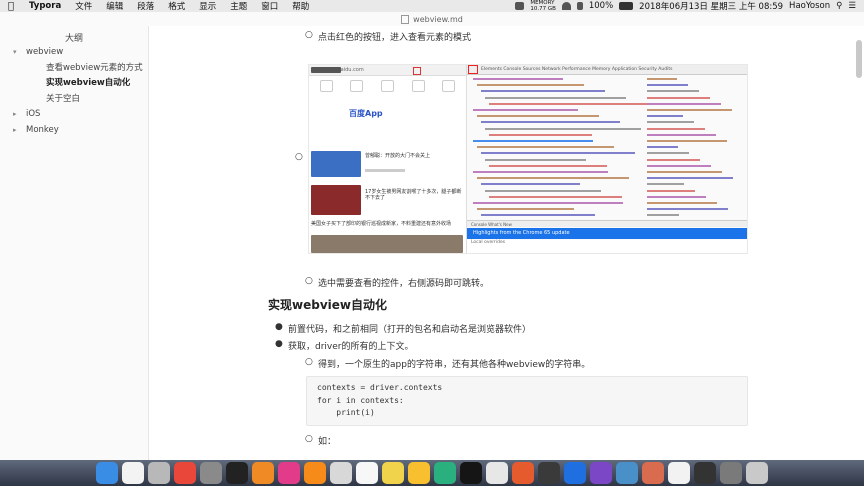 This screenshot has height=486, width=864. Describe the element at coordinates (300, 6) in the screenshot. I see `menu-help: 帮助` at that location.